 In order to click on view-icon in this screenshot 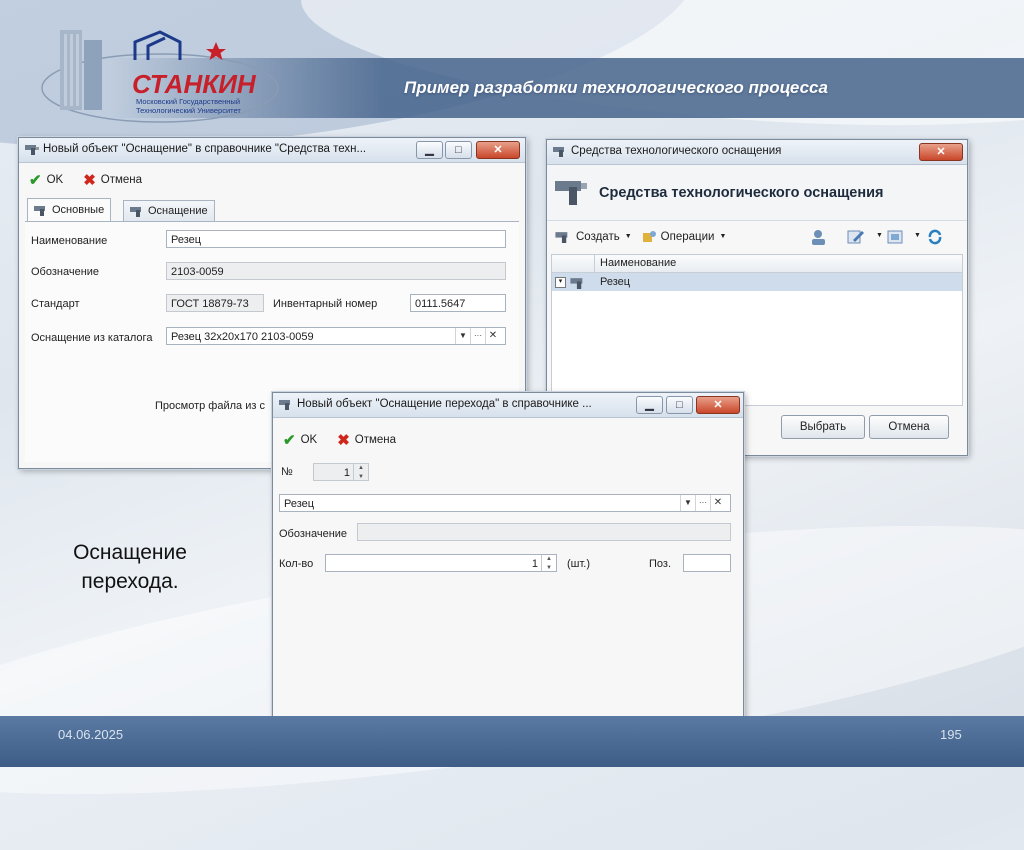, I will do `click(896, 237)`.